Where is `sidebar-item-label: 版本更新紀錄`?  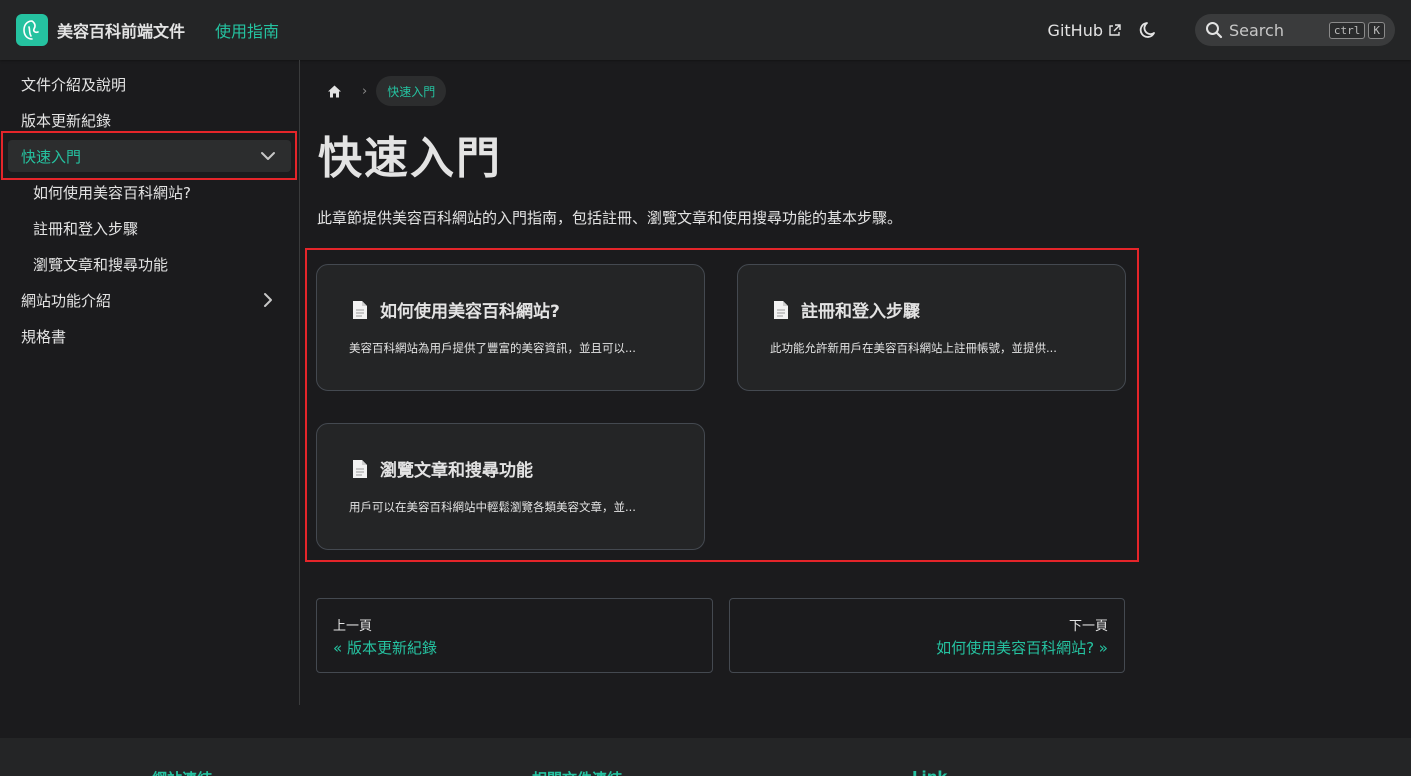 sidebar-item-label: 版本更新紀錄 is located at coordinates (66, 120).